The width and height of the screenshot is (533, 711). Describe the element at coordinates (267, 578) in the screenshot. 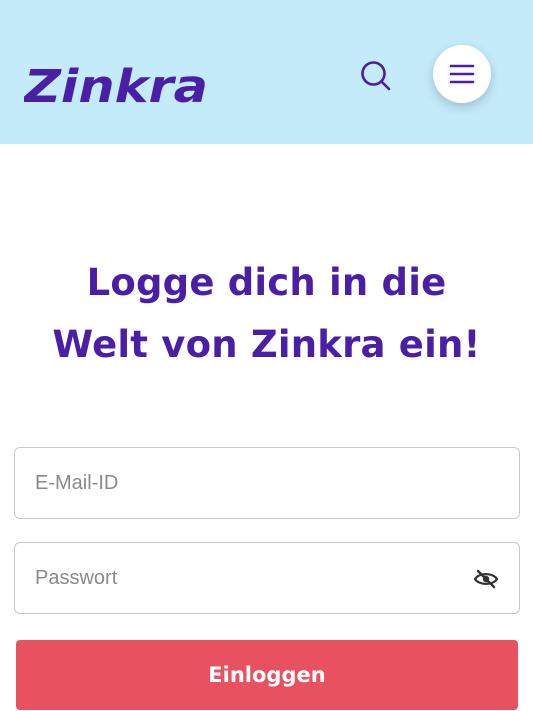

I see `password-input` at that location.